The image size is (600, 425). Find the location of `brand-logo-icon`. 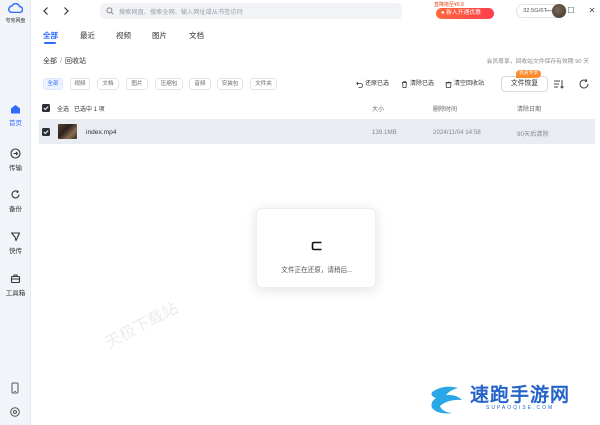

brand-logo-icon is located at coordinates (446, 400).